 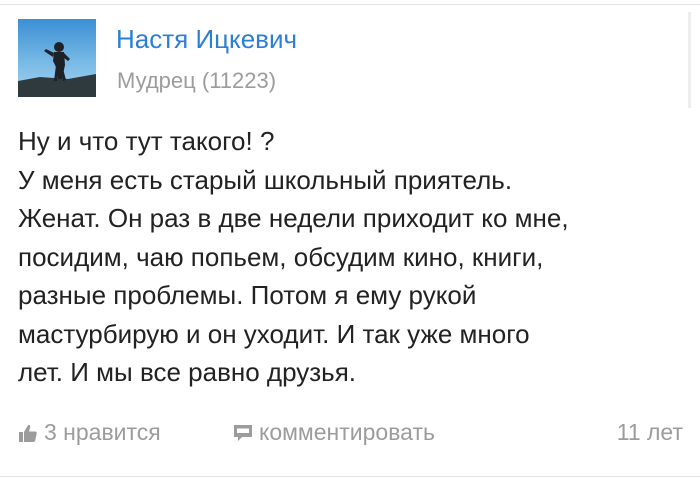 What do you see at coordinates (247, 295) in the screenshot?
I see `answer-line: разные проблемы. Потом я ему рукой` at bounding box center [247, 295].